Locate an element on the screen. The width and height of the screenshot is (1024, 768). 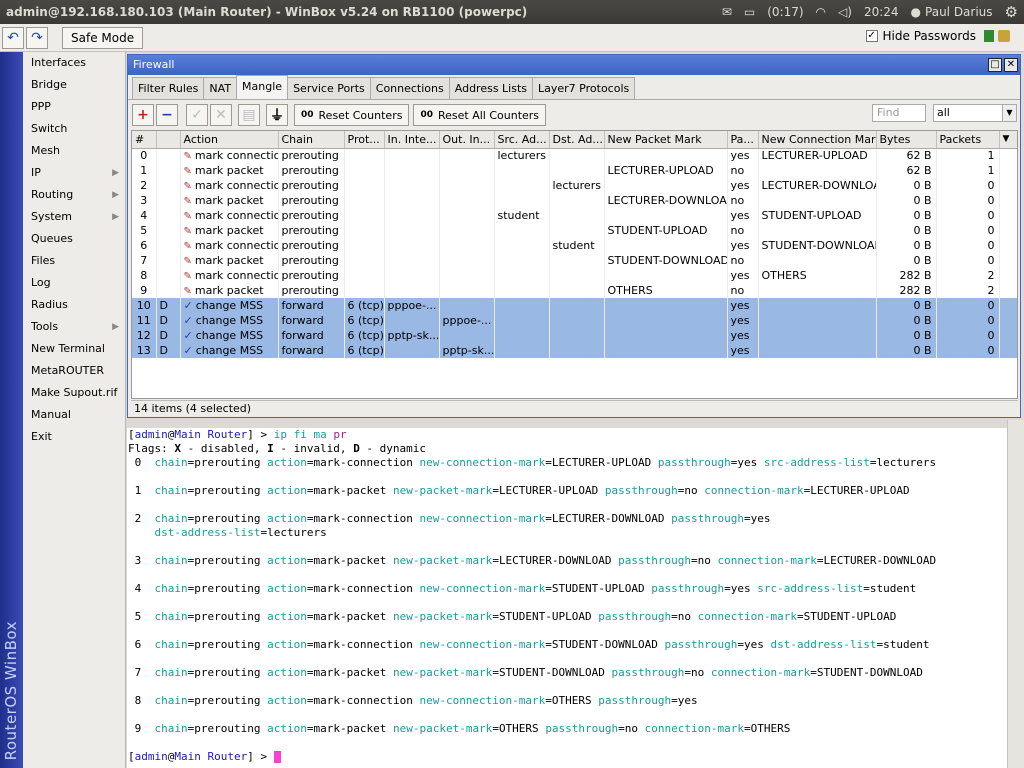
submenu-arrow-icon: ▶ is located at coordinates (115, 327).